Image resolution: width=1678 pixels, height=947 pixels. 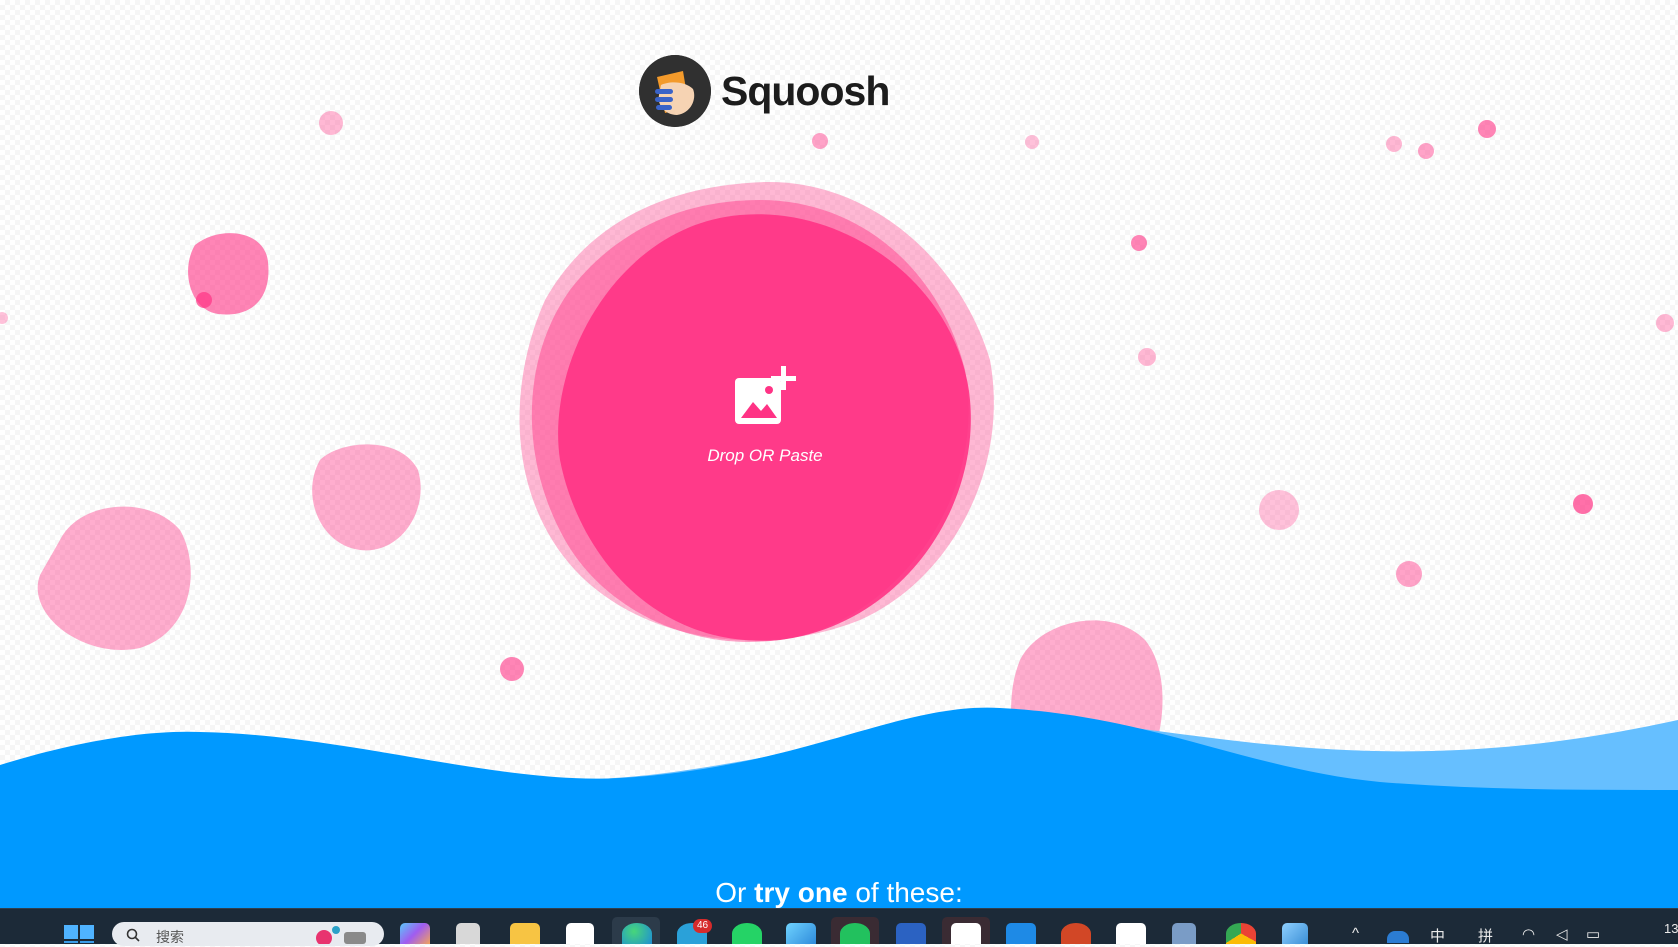 What do you see at coordinates (731, 892) in the screenshot?
I see `demo-prefix: Or` at bounding box center [731, 892].